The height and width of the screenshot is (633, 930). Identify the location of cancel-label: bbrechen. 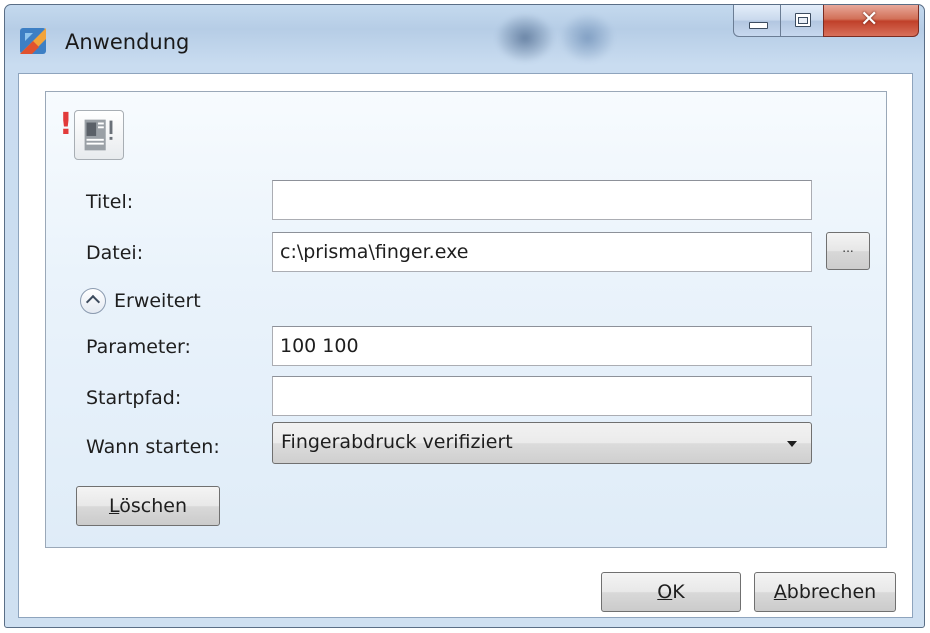
(831, 592).